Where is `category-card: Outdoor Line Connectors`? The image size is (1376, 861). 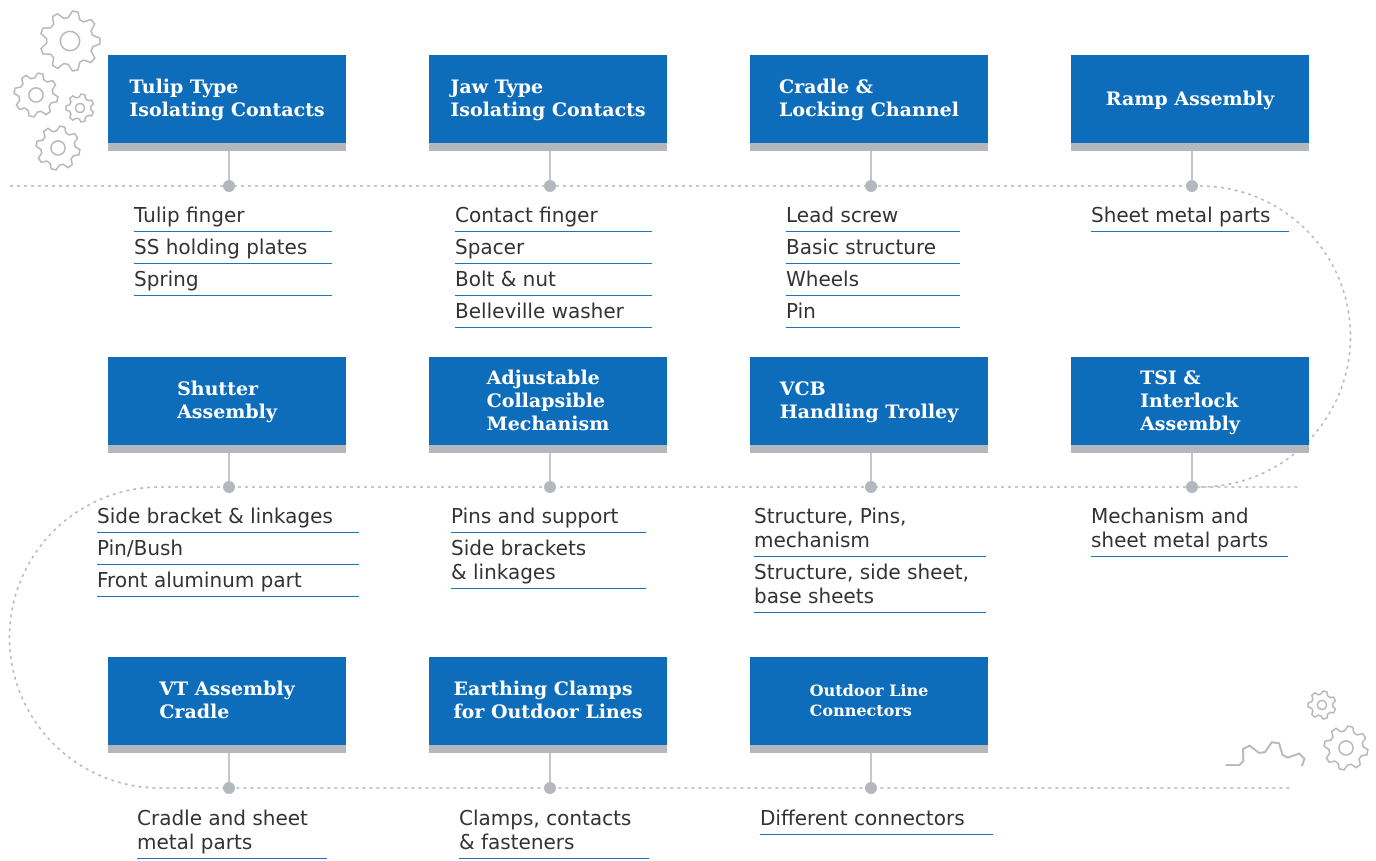 category-card: Outdoor Line Connectors is located at coordinates (869, 705).